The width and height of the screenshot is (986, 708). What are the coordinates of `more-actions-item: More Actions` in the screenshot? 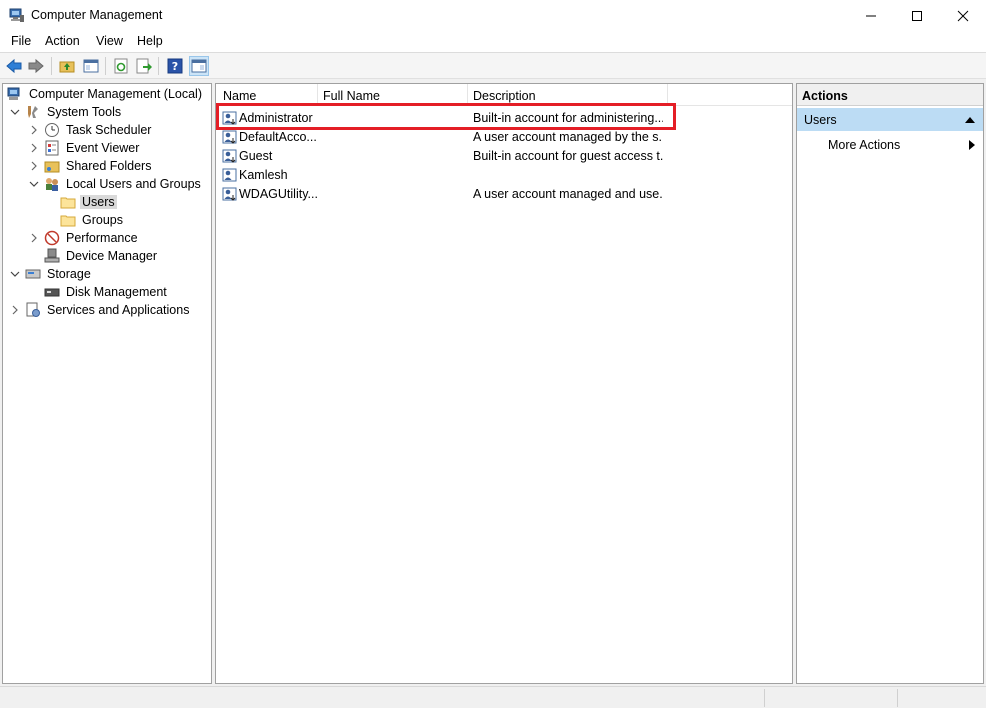 It's located at (890, 145).